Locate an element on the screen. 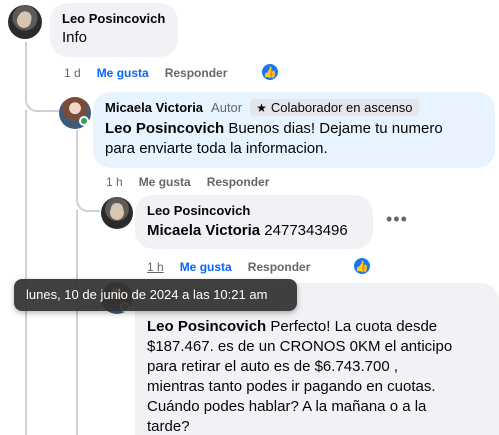 Image resolution: width=499 pixels, height=435 pixels. comment-text: Micaela Victoria 2477343496 is located at coordinates (254, 231).